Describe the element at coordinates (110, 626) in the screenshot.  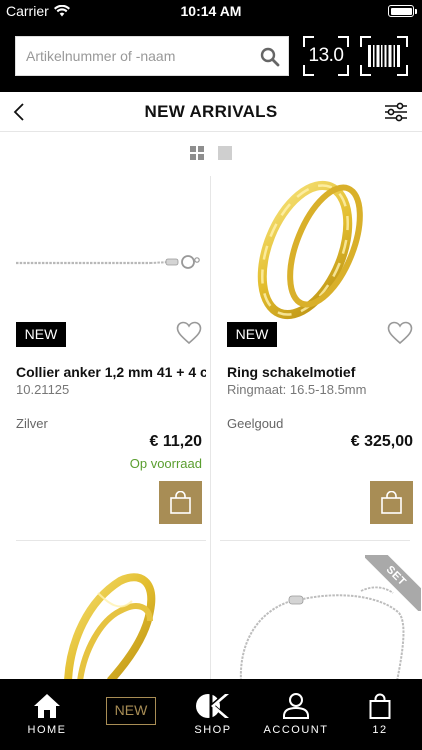
I see `gold-twist-ring-image` at that location.